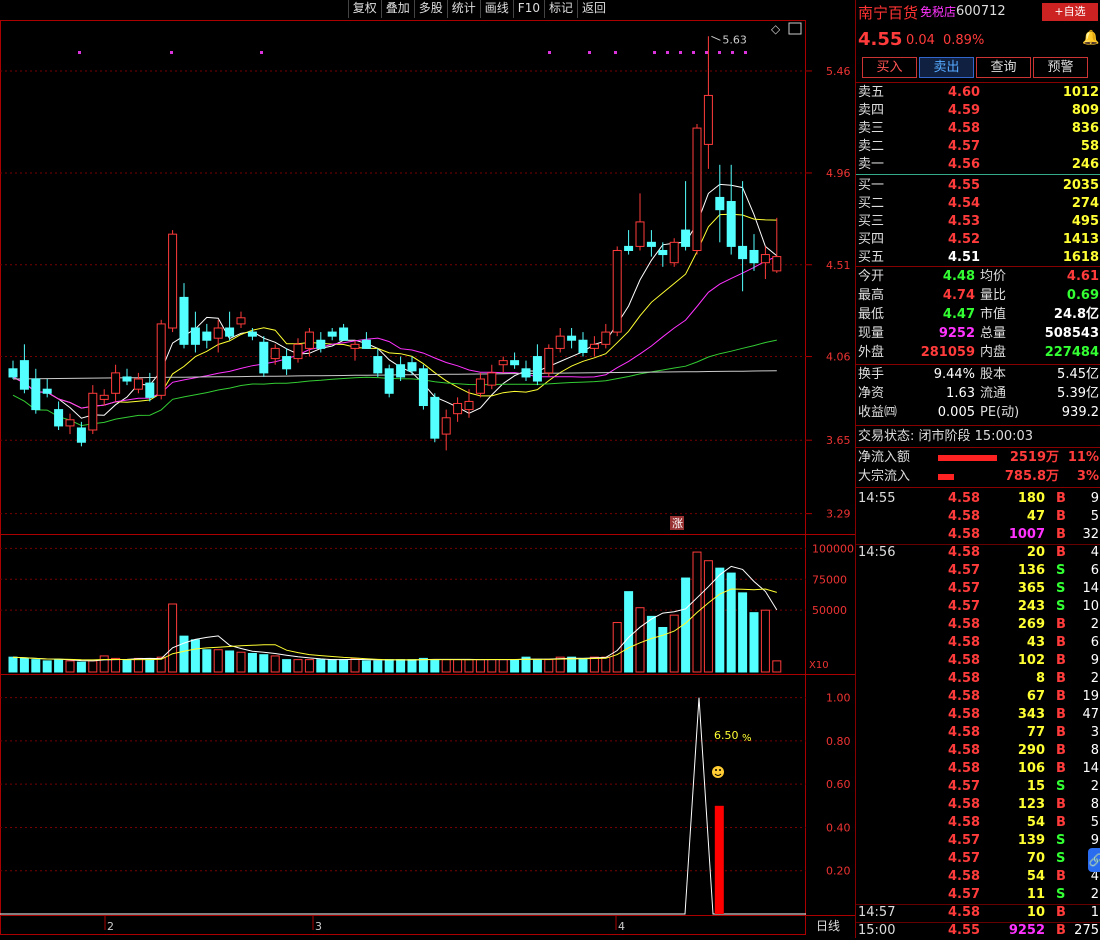 The image size is (1100, 940). What do you see at coordinates (528, 9) in the screenshot?
I see `toolbar-button-5: F10` at bounding box center [528, 9].